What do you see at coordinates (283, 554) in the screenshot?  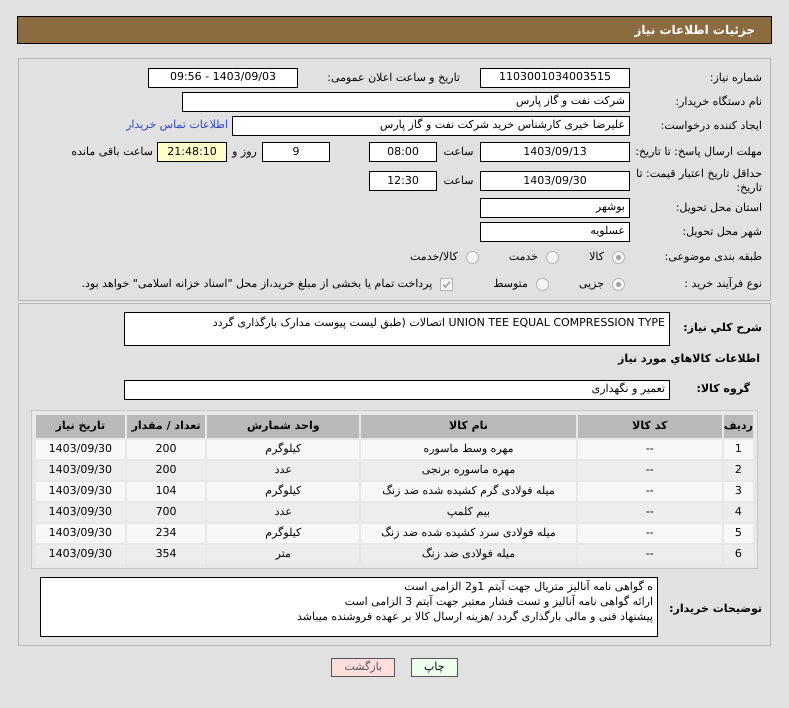 I see `table-cell: متر` at bounding box center [283, 554].